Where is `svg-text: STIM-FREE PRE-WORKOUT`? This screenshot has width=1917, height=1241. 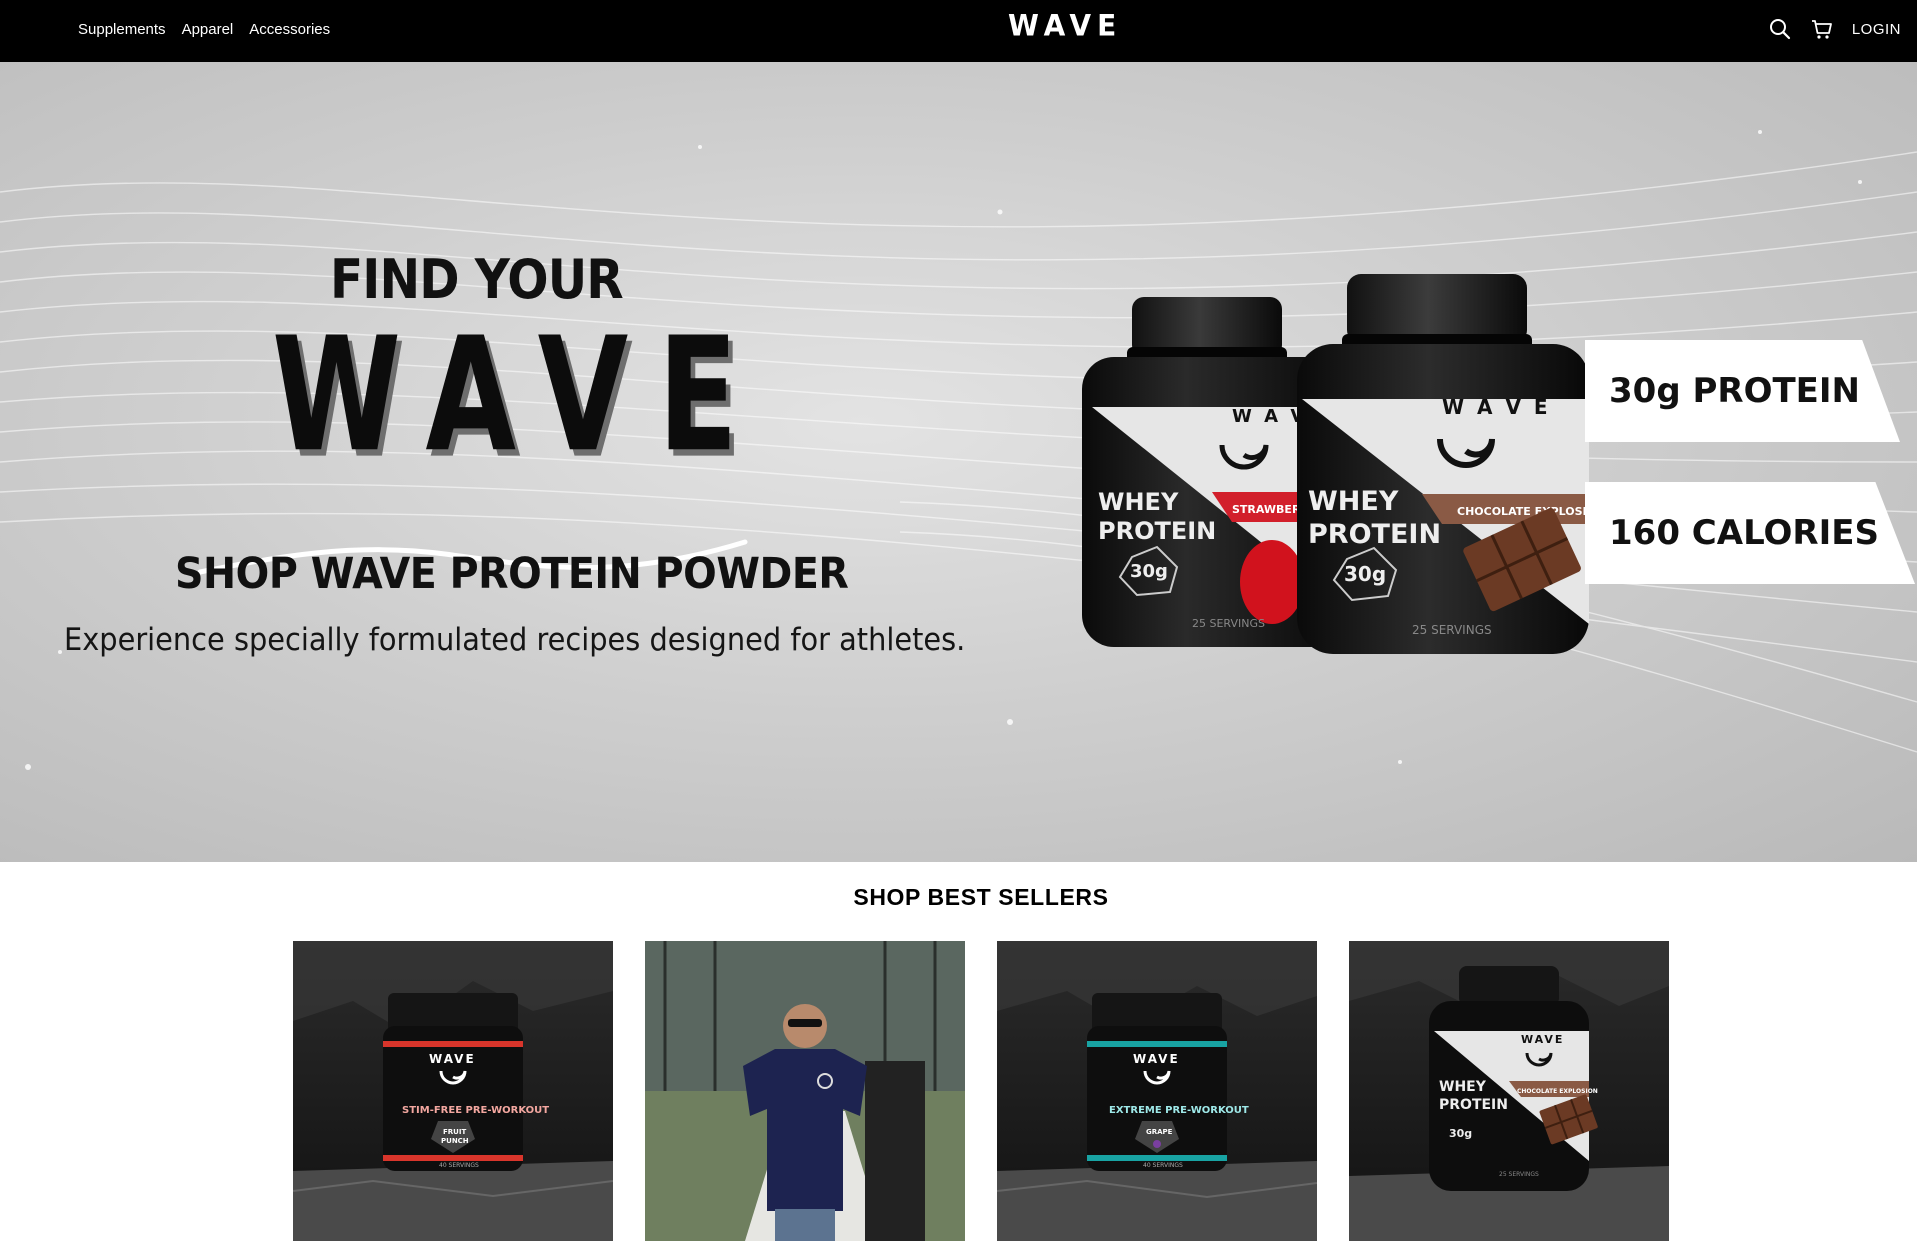
svg-text: STIM-FREE PRE-WORKOUT is located at coordinates (475, 1110).